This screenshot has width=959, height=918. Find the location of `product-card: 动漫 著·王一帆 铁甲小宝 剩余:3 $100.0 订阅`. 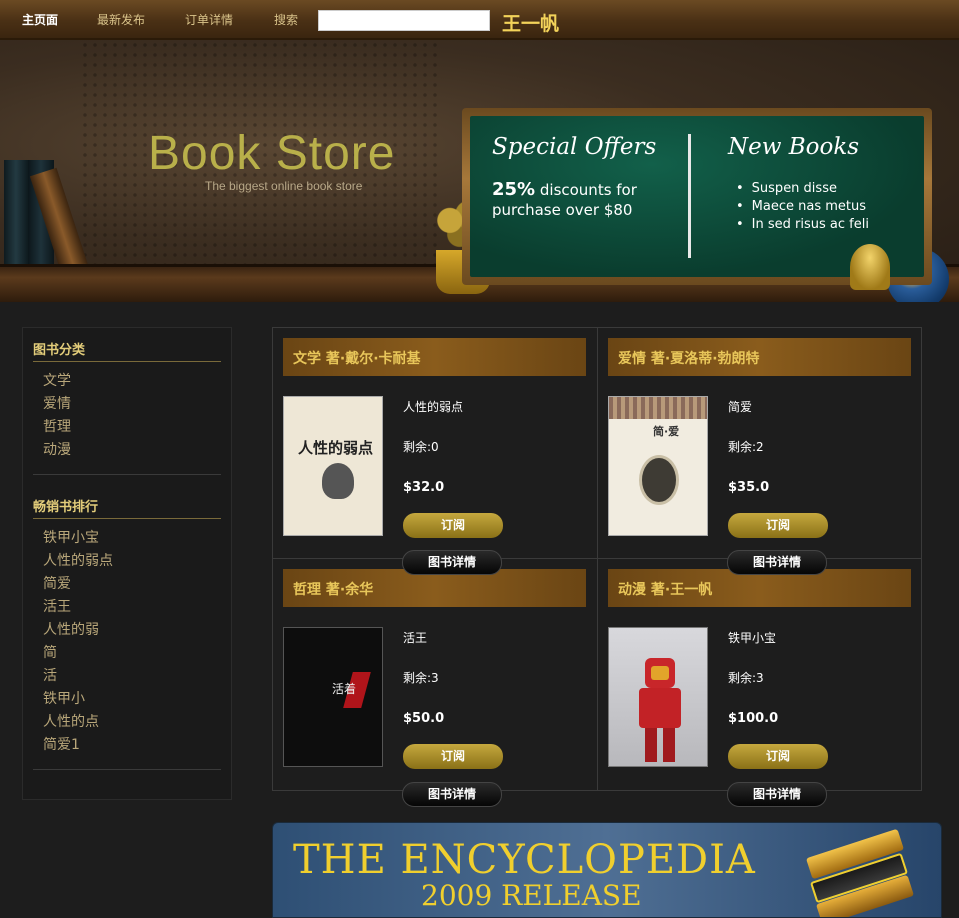

product-card: 动漫 著·王一帆 铁甲小宝 剩余:3 $100.0 订阅 is located at coordinates (760, 674).